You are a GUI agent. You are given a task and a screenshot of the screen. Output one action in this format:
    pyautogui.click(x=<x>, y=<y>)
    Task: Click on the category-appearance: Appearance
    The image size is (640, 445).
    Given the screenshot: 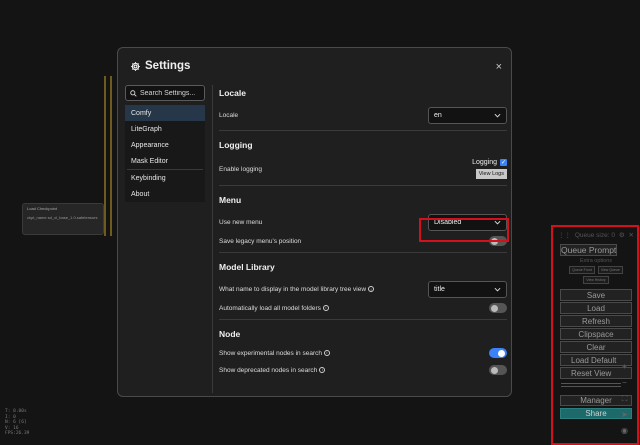 What is the action you would take?
    pyautogui.click(x=165, y=145)
    